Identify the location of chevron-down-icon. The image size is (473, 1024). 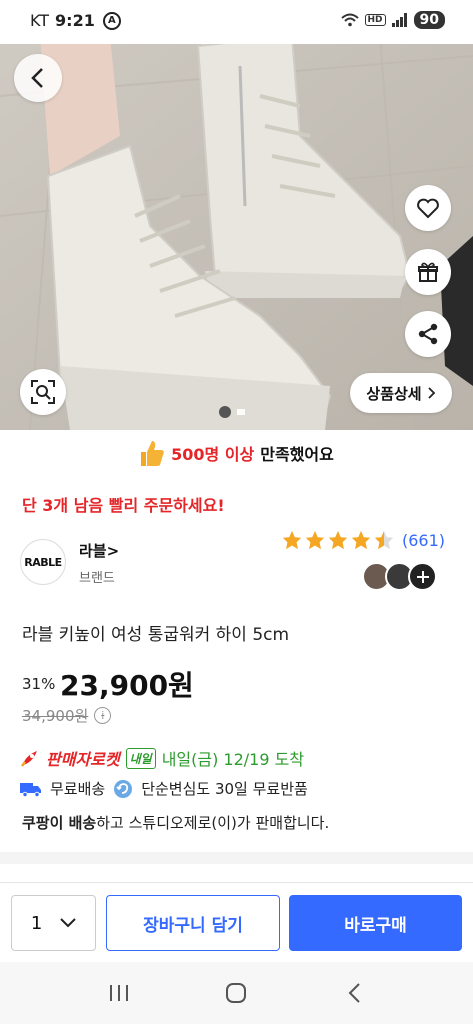
(68, 923).